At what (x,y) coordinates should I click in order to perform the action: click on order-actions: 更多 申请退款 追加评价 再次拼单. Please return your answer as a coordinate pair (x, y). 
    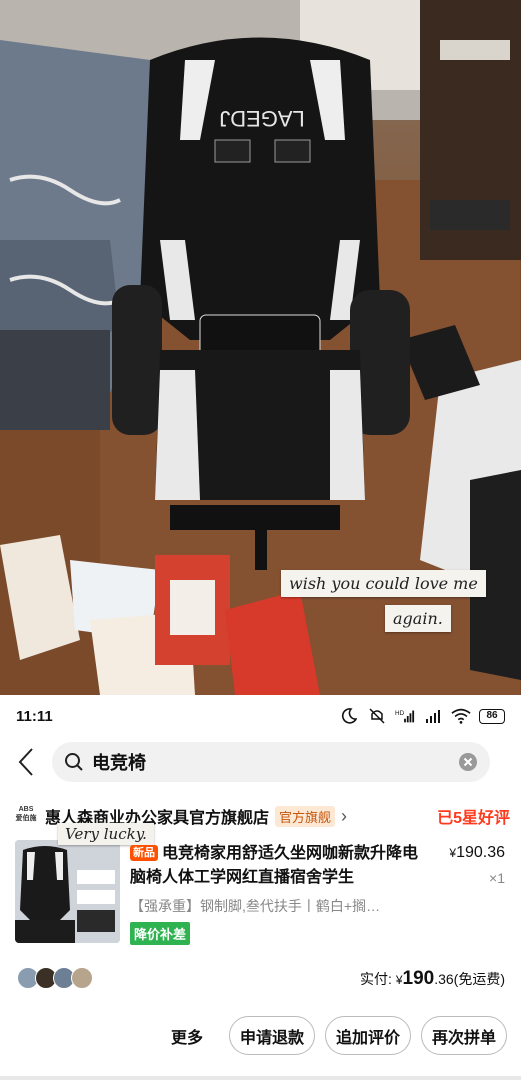
    Looking at the image, I should click on (339, 1035).